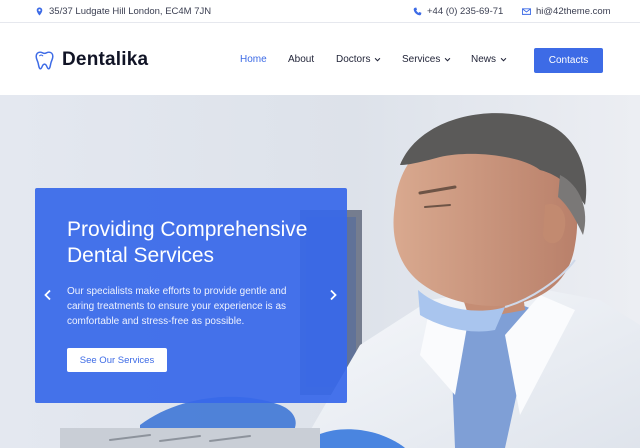 This screenshot has width=640, height=448. Describe the element at coordinates (526, 11) in the screenshot. I see `envelope-icon` at that location.